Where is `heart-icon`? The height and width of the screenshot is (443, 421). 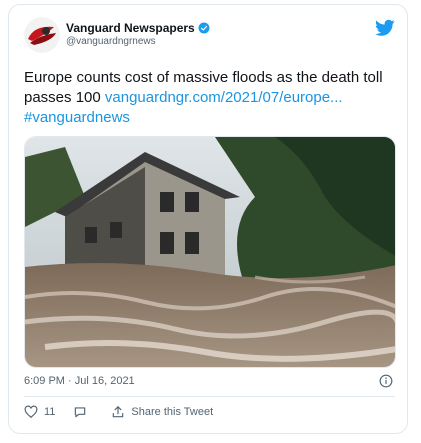 heart-icon is located at coordinates (31, 412).